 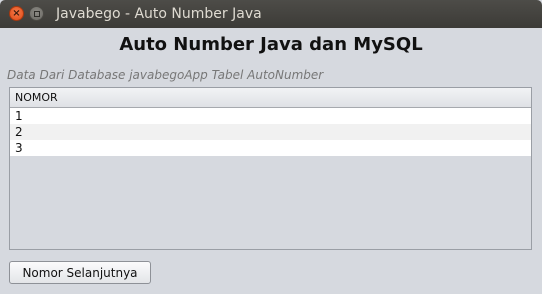 What do you see at coordinates (270, 116) in the screenshot?
I see `table-row: 1` at bounding box center [270, 116].